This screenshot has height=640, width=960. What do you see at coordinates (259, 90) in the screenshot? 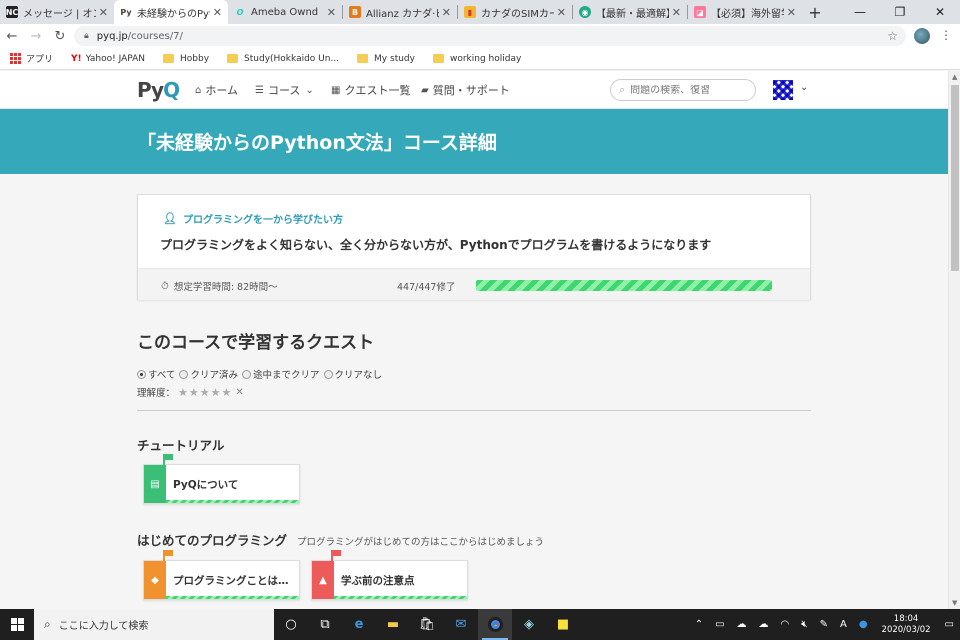
I see `list-icon: ☰` at bounding box center [259, 90].